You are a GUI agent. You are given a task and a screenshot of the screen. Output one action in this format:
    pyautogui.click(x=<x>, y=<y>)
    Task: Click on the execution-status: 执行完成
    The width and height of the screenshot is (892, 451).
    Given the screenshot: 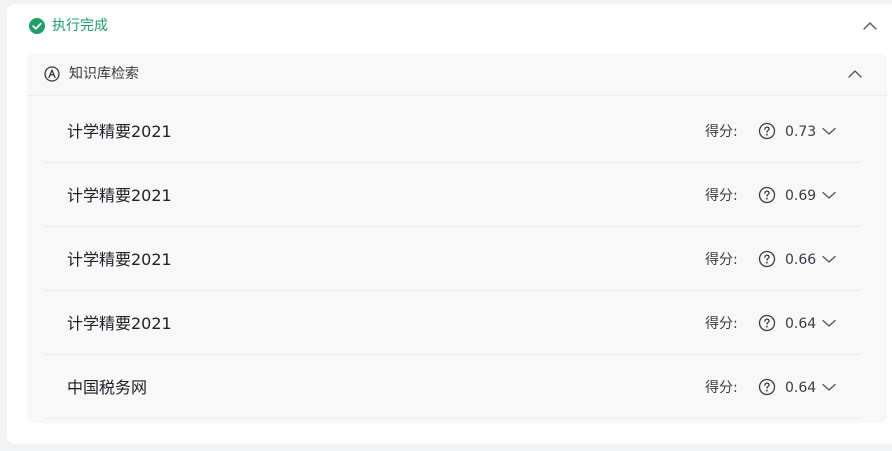 What is the action you would take?
    pyautogui.click(x=68, y=26)
    